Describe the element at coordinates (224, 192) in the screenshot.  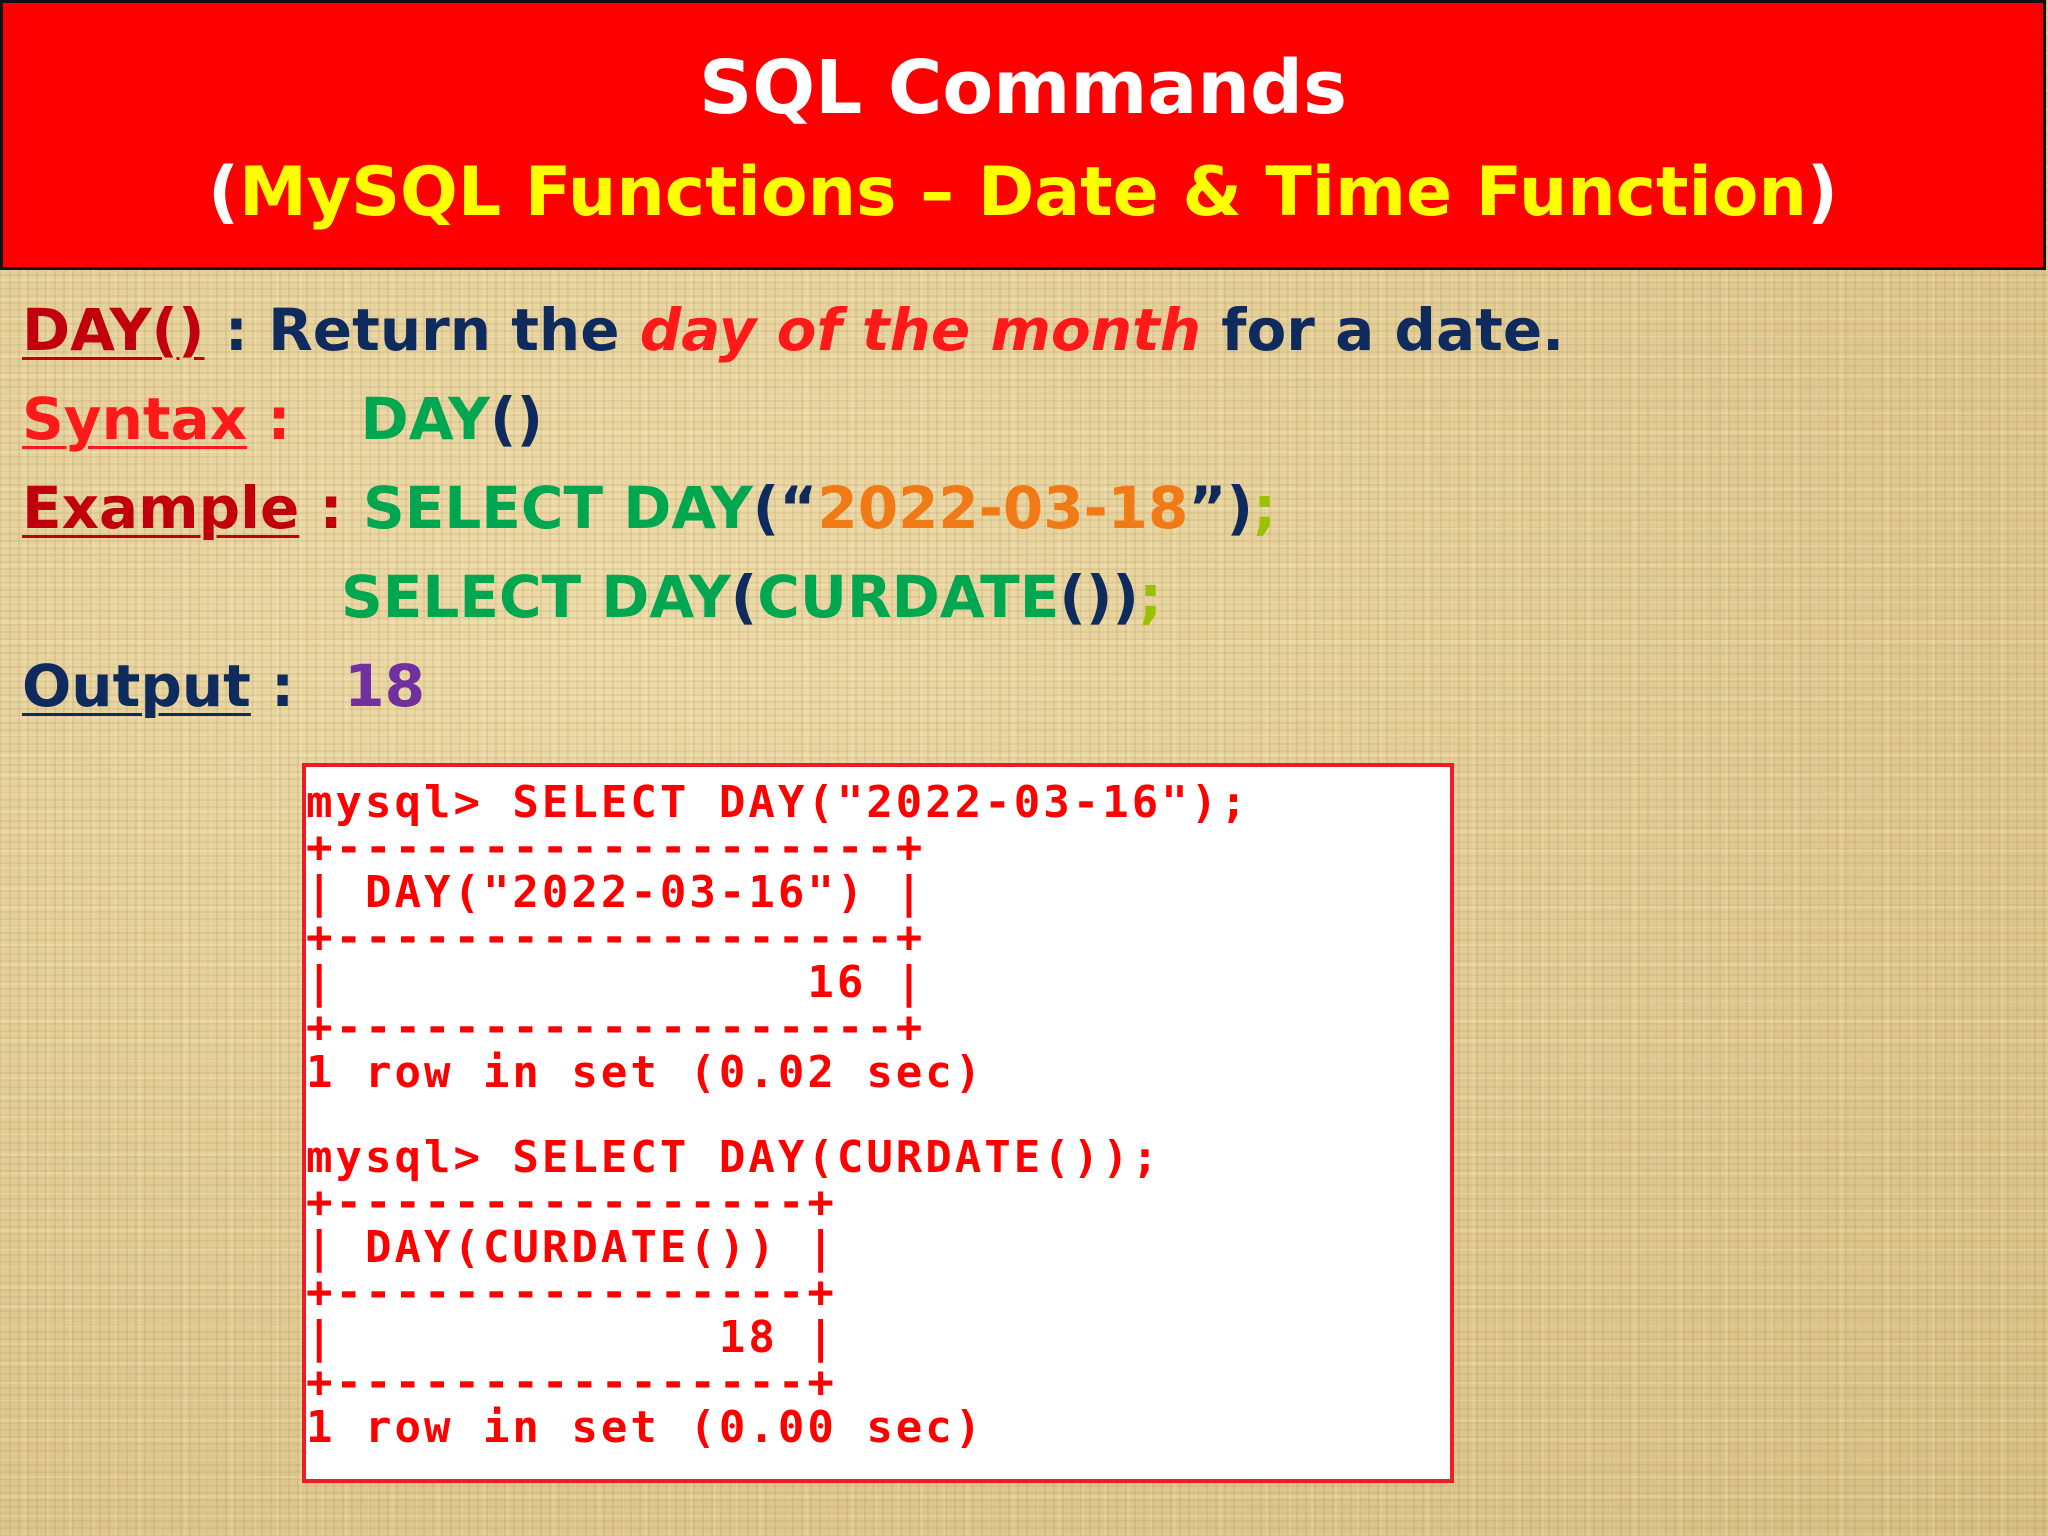
I see `subtitle-open-paren: (` at that location.